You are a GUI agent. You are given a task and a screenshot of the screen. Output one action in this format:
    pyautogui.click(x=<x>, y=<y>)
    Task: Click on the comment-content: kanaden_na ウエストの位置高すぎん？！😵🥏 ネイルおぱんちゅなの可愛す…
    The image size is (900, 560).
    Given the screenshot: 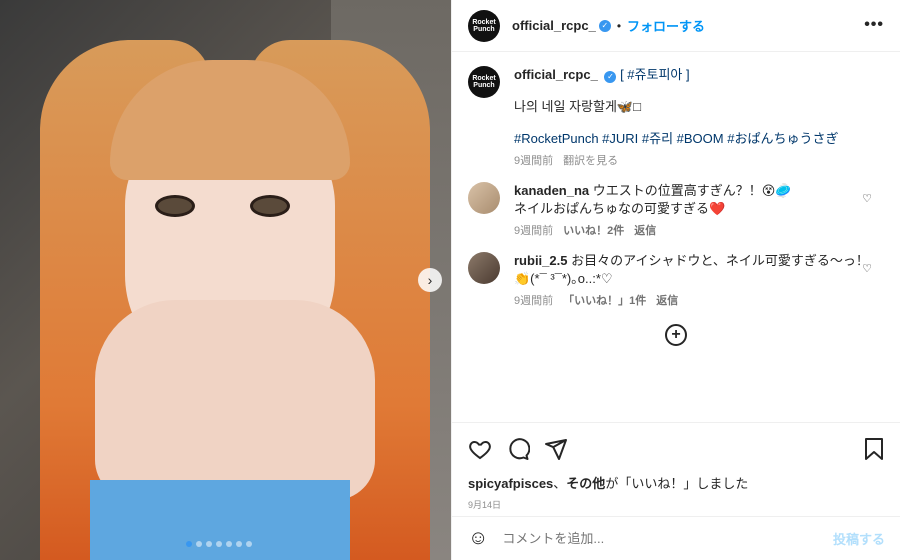 What is the action you would take?
    pyautogui.click(x=699, y=211)
    